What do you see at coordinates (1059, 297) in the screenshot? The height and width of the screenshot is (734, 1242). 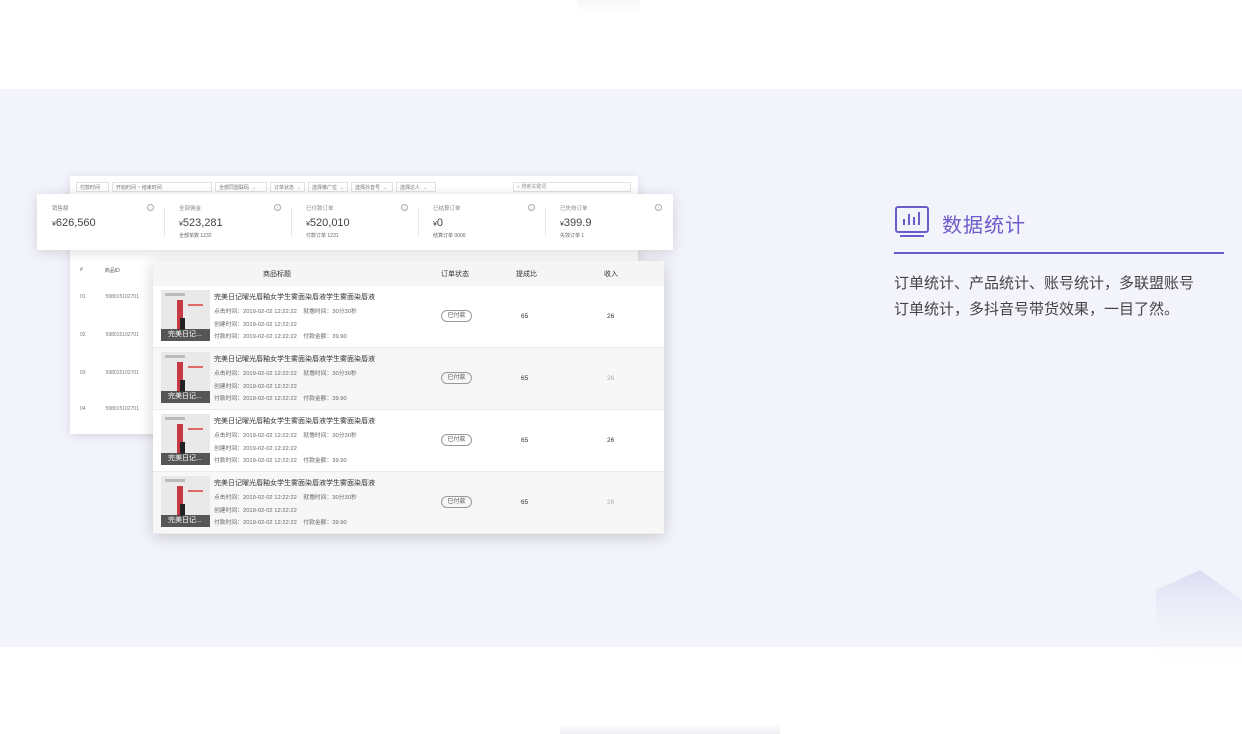 I see `feature-description: 订单统计、产品统计、账号统计，多联盟账号 订单统计，多抖音号带货效果，一目了然。` at bounding box center [1059, 297].